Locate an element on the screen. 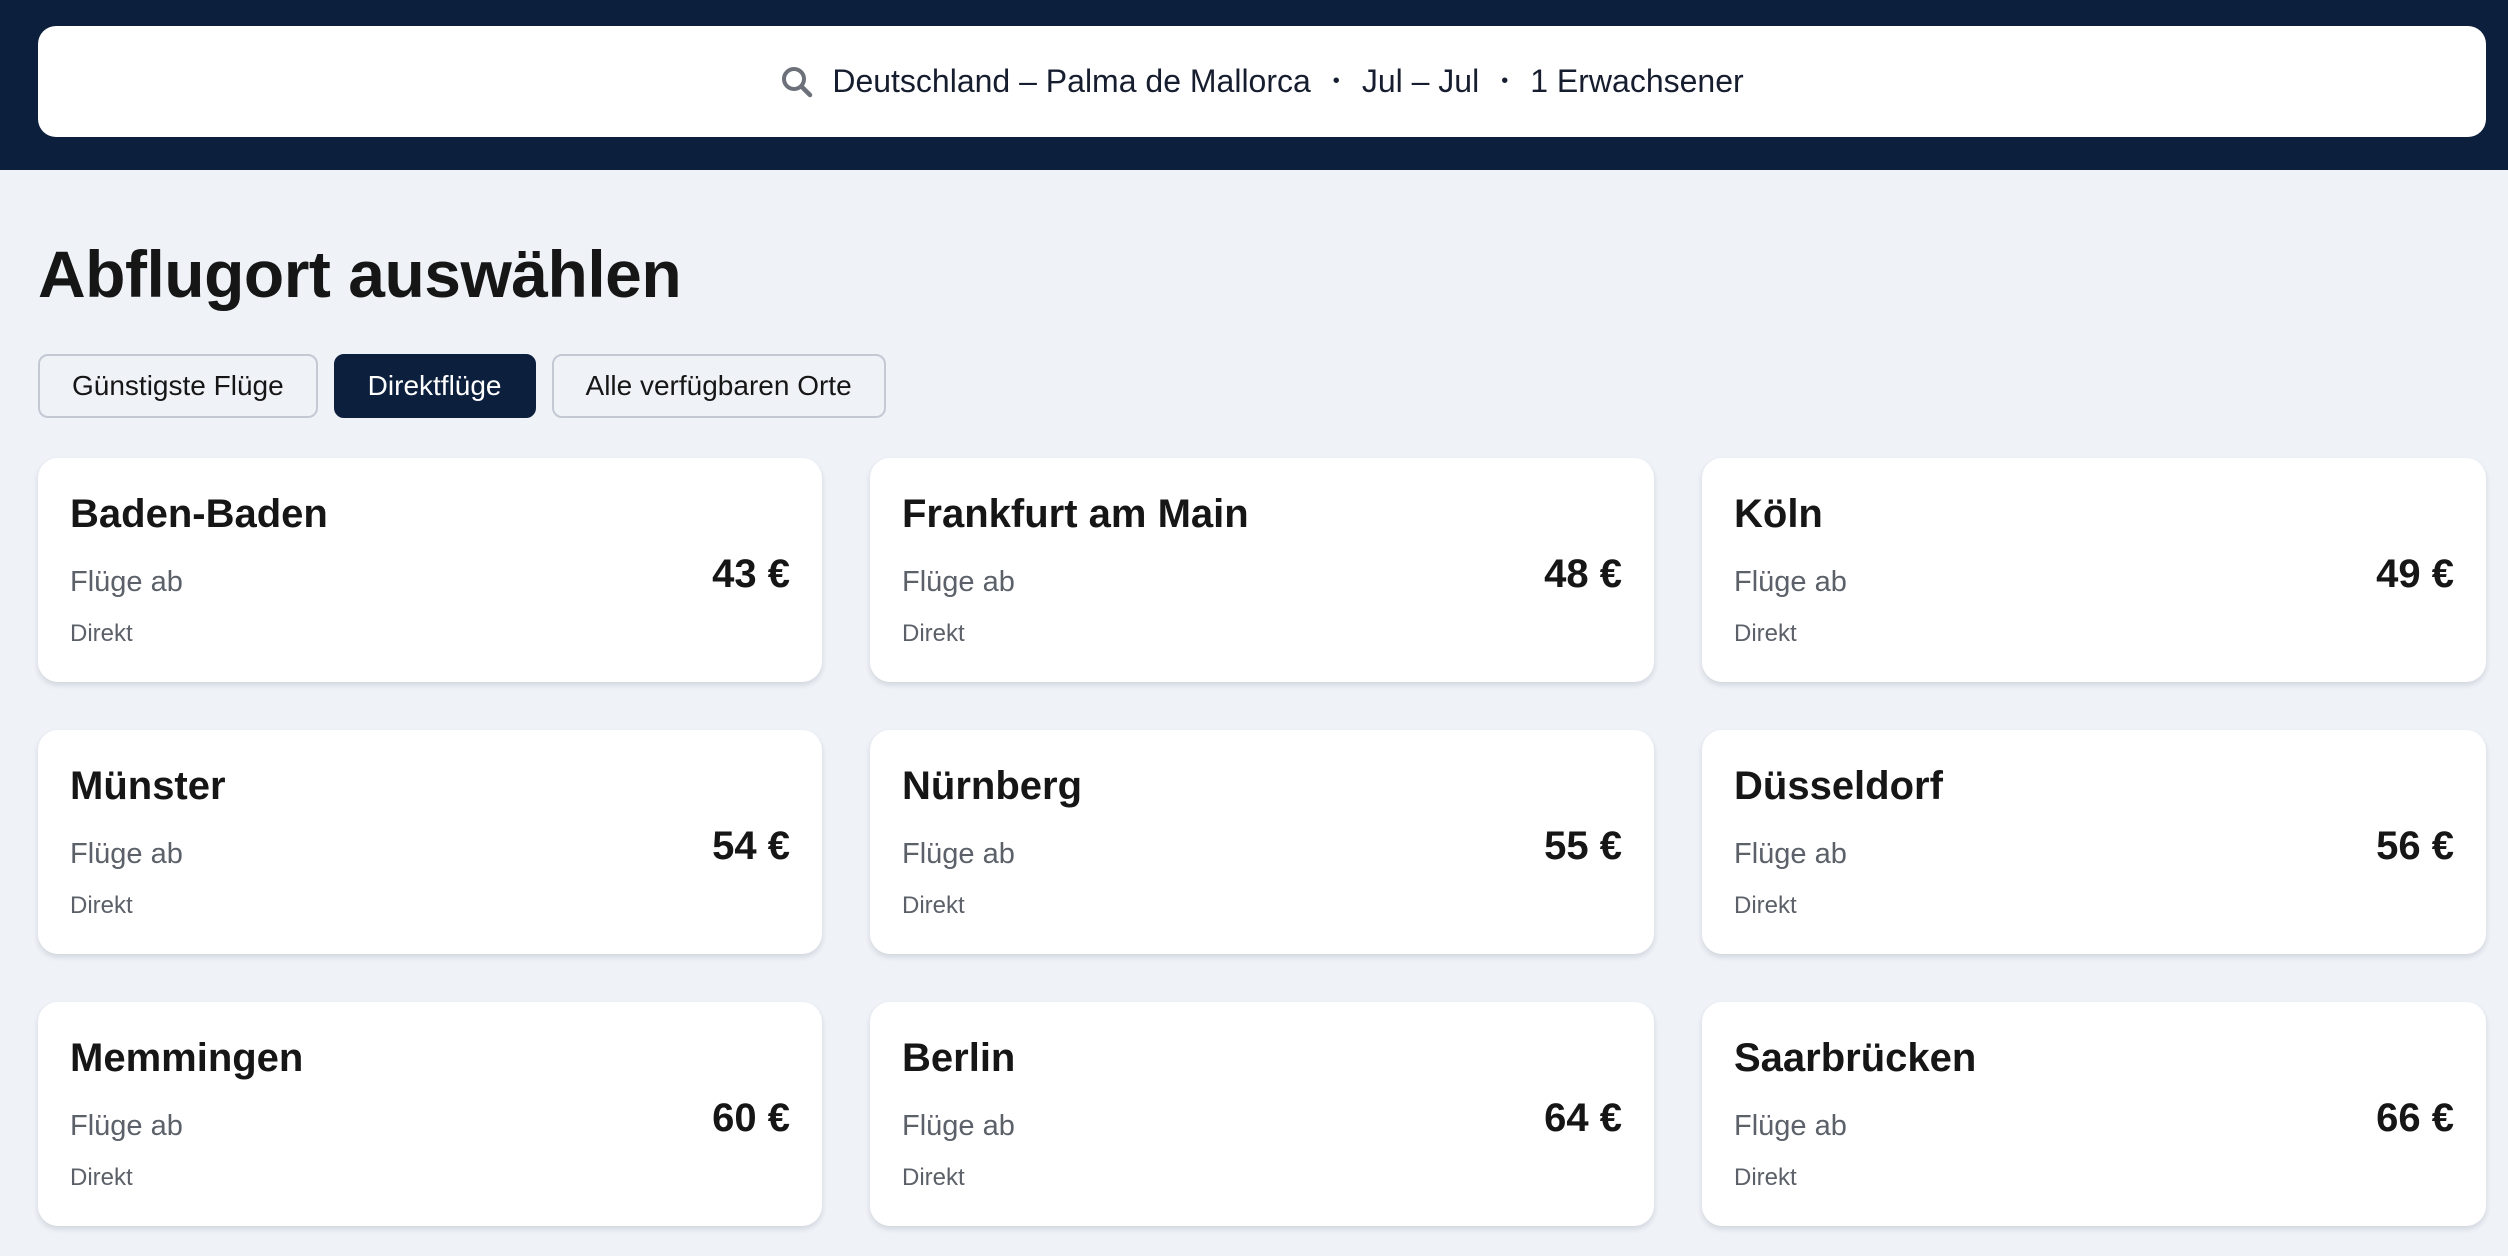  card-price: 66 € is located at coordinates (2415, 1118).